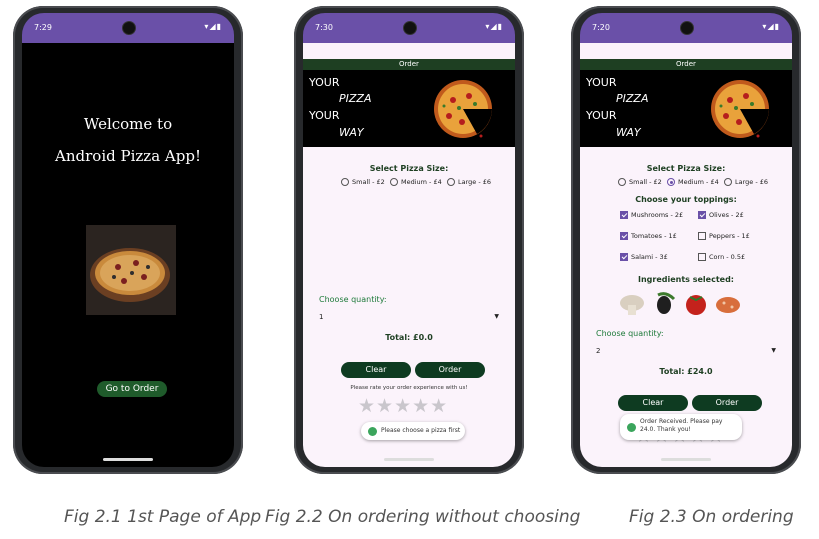  What do you see at coordinates (324, 27) in the screenshot?
I see `status-time: 7:30` at bounding box center [324, 27].